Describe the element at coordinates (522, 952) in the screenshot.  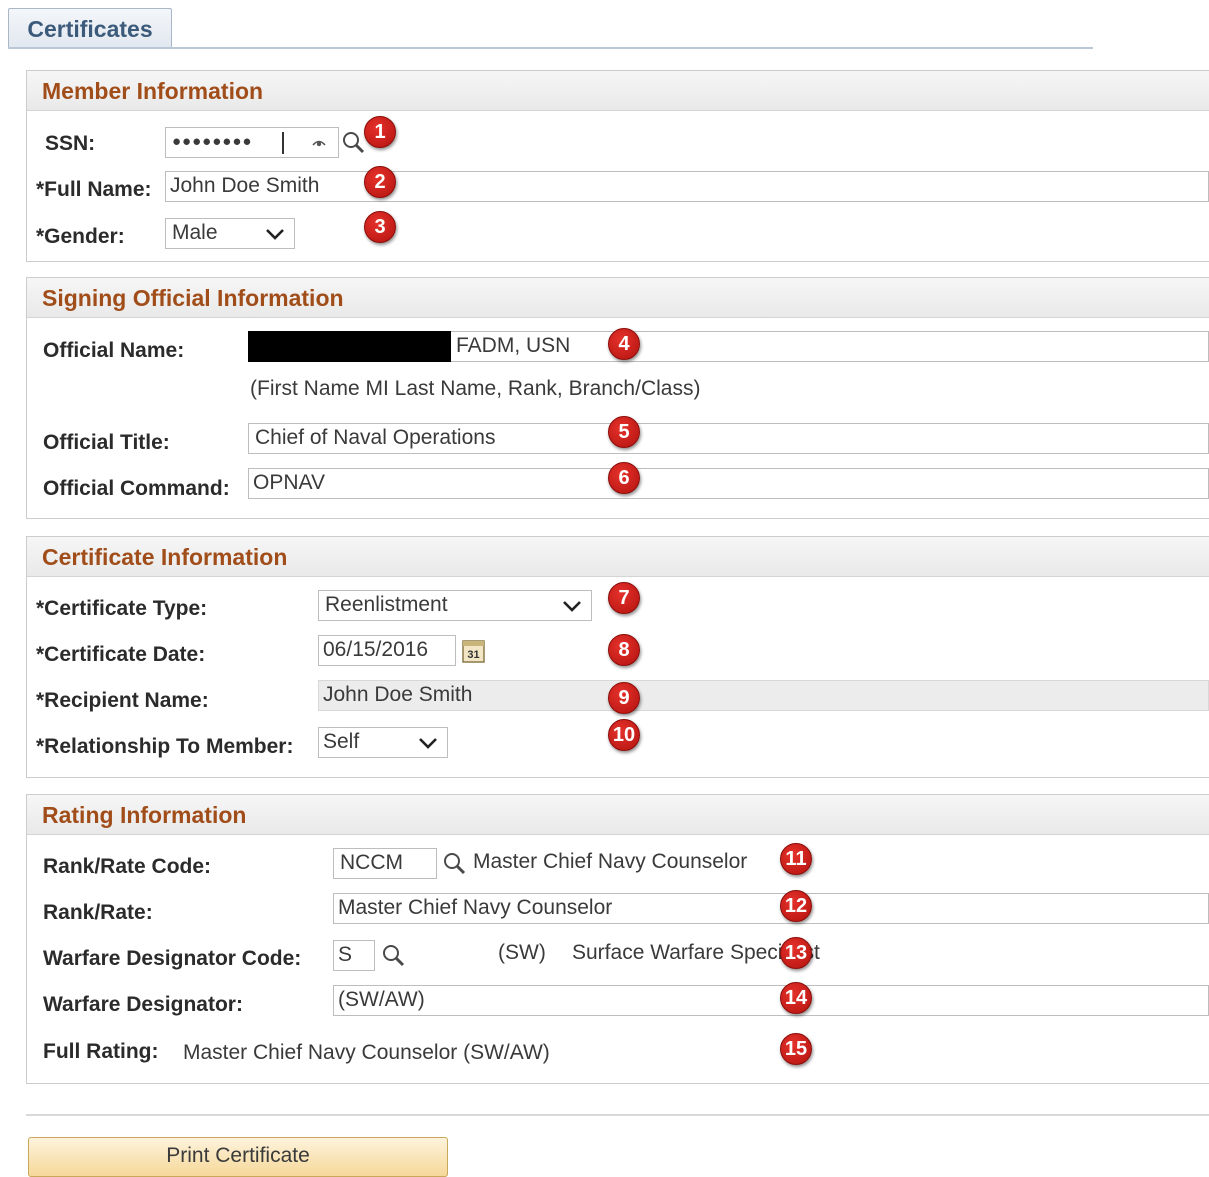
I see `warfare-designator-abbreviation: (SW)` at that location.